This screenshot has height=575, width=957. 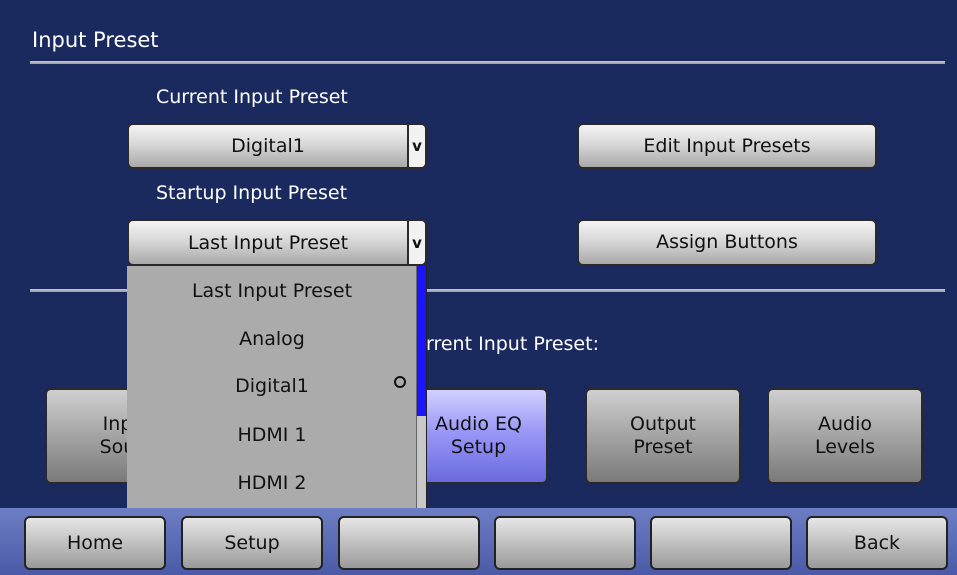 I want to click on tile-line: Audio, so click(x=844, y=424).